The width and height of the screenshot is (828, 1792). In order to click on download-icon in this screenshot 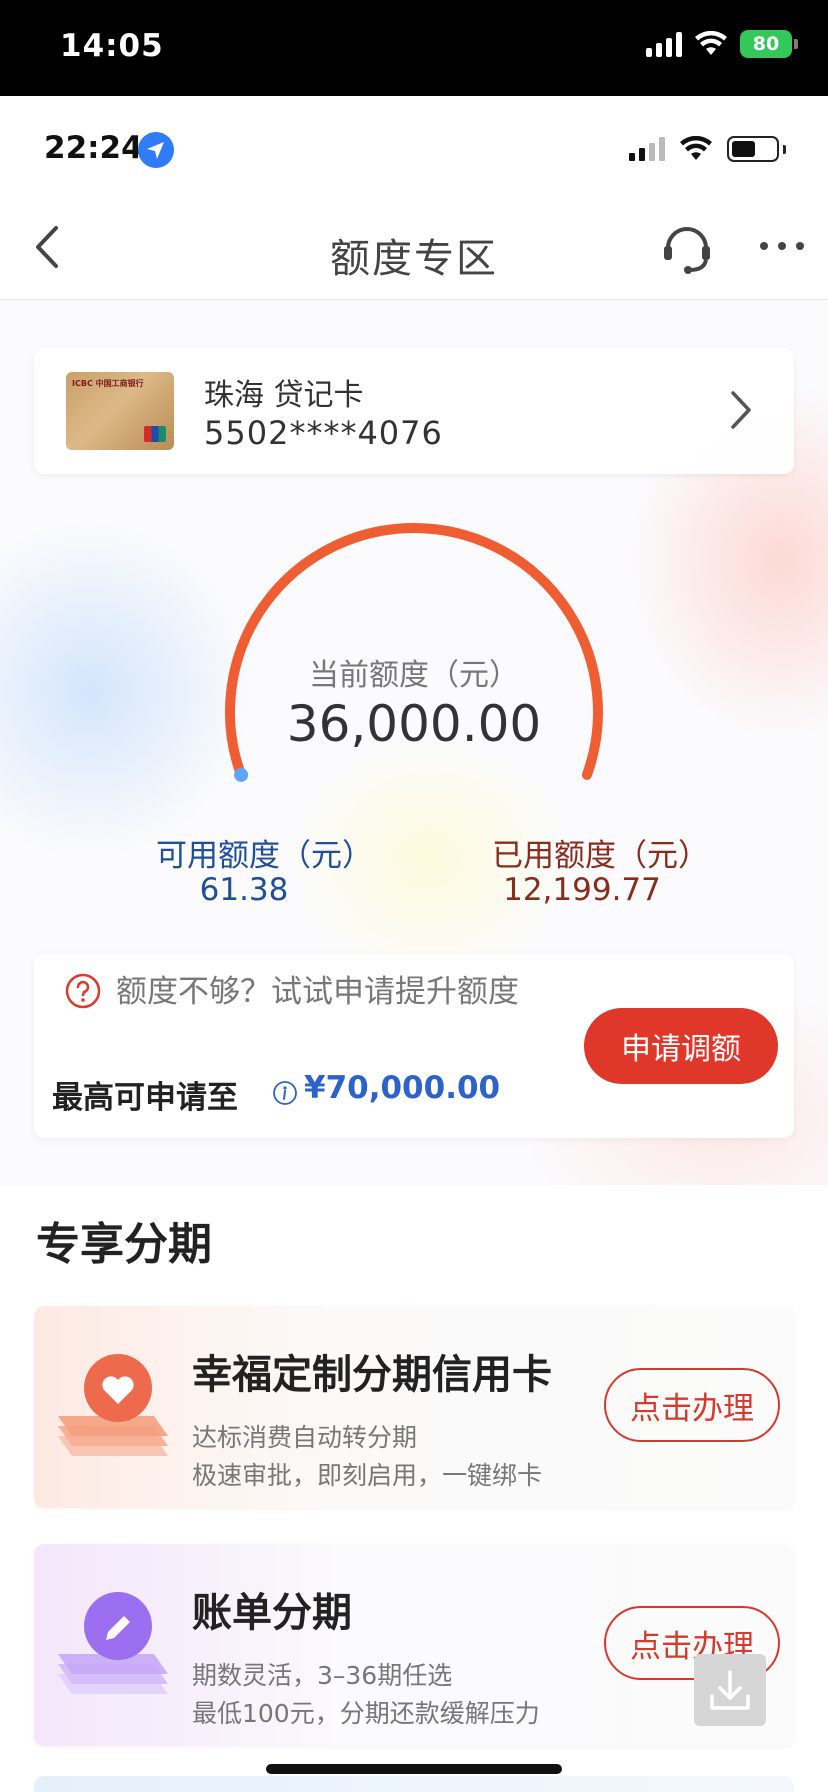, I will do `click(730, 1690)`.